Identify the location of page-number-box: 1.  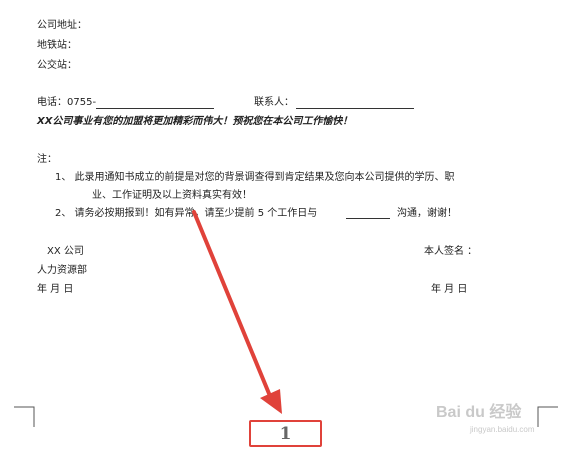
(285, 433).